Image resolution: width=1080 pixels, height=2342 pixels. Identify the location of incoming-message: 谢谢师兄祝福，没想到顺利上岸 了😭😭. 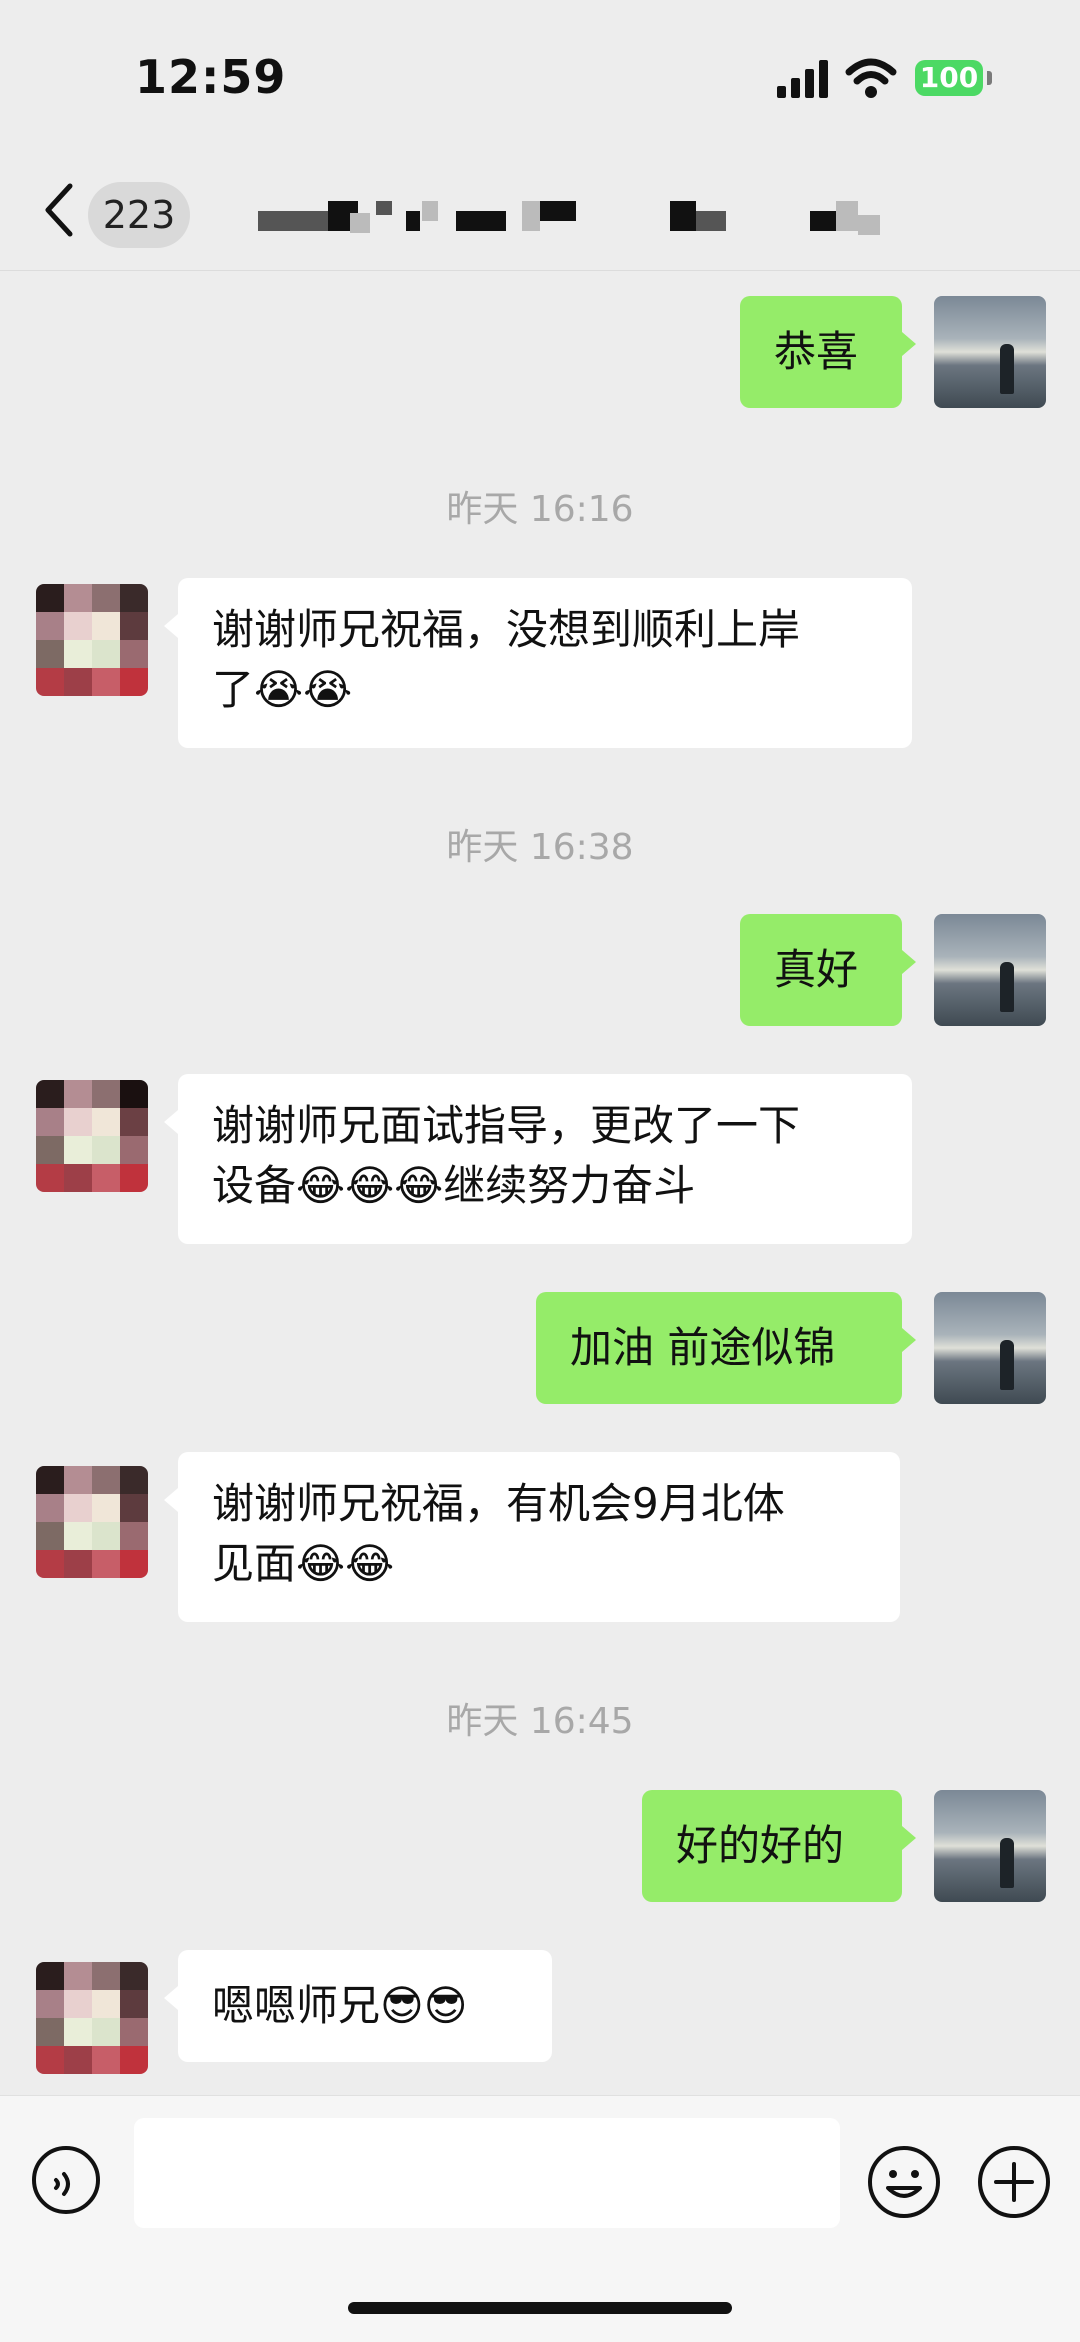
(538, 663).